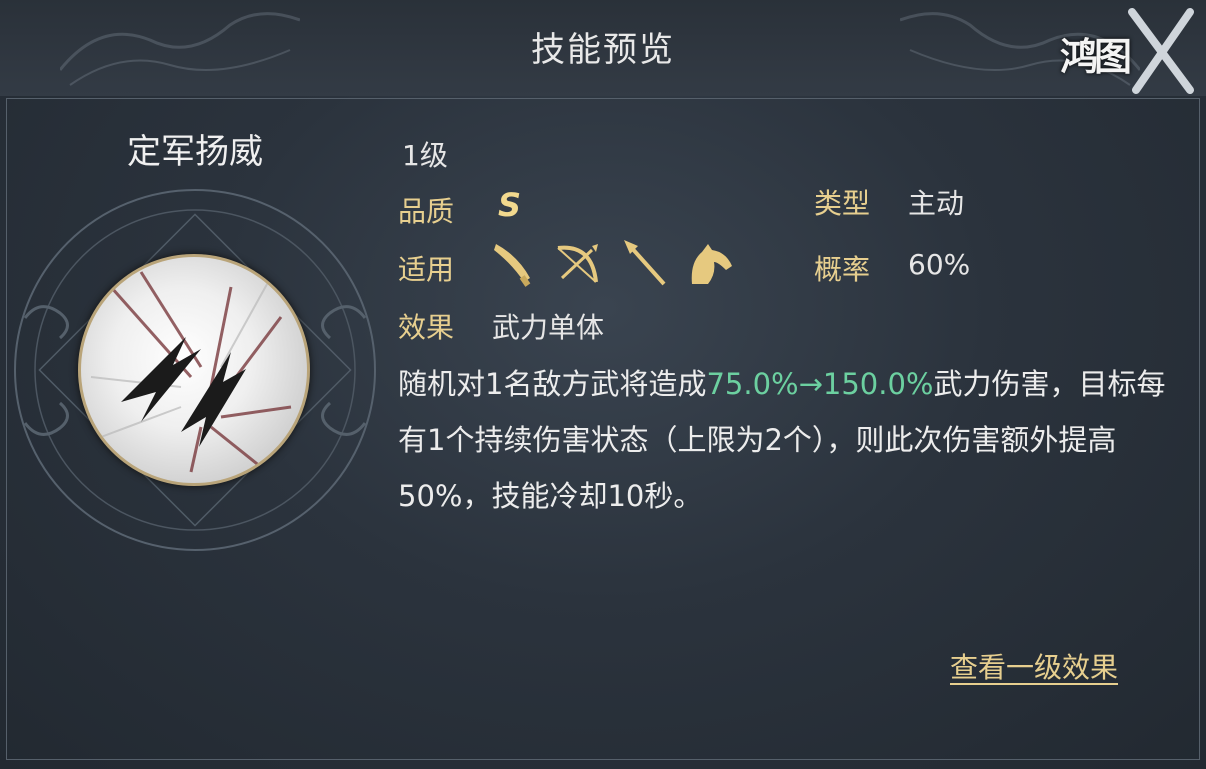 This screenshot has height=769, width=1206. What do you see at coordinates (426, 211) in the screenshot?
I see `quality-label: 品质` at bounding box center [426, 211].